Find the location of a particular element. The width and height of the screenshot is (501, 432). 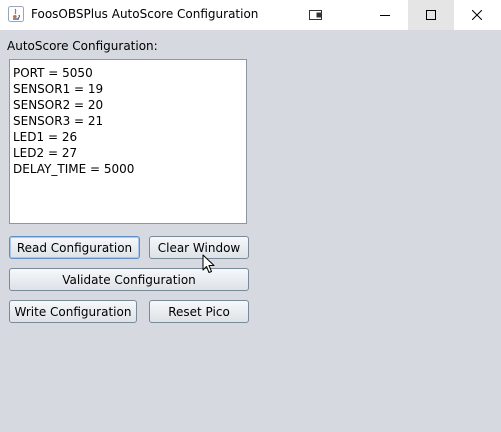

config-line-delay-time: DELAY_TIME = 5000 is located at coordinates (74, 169).